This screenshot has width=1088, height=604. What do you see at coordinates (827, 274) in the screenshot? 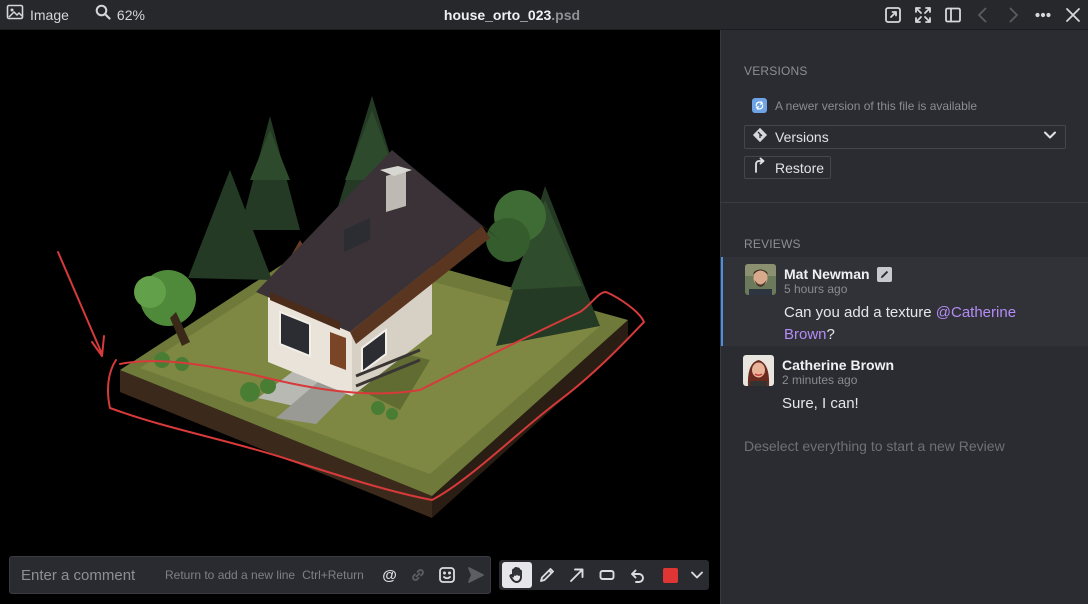
I see `review-author-name: Mat Newman` at bounding box center [827, 274].